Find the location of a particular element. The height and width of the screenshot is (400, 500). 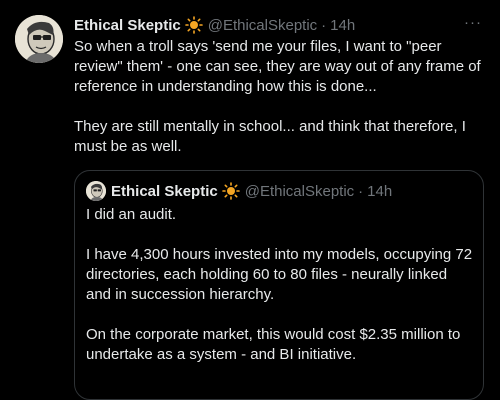

quoted-timestamp: 14h is located at coordinates (380, 191).